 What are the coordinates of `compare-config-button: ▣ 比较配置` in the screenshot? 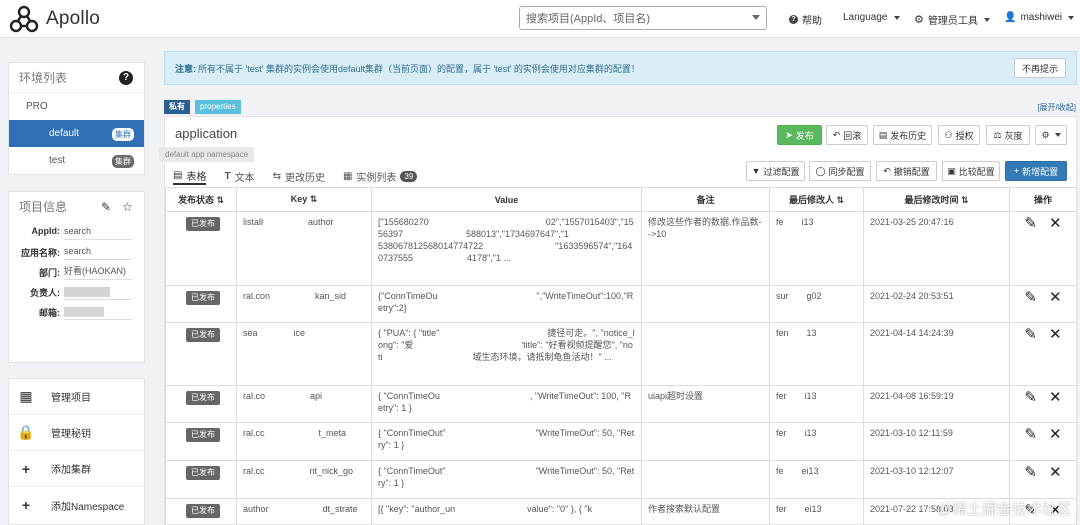 It's located at (971, 171).